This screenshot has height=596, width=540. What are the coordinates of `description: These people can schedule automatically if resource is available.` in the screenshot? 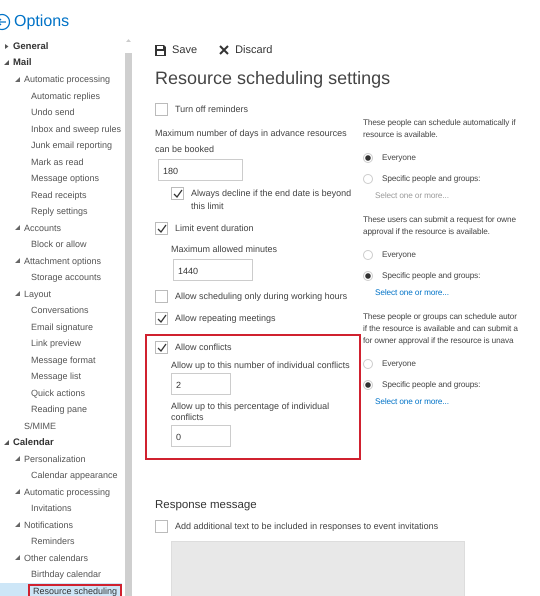 It's located at (439, 129).